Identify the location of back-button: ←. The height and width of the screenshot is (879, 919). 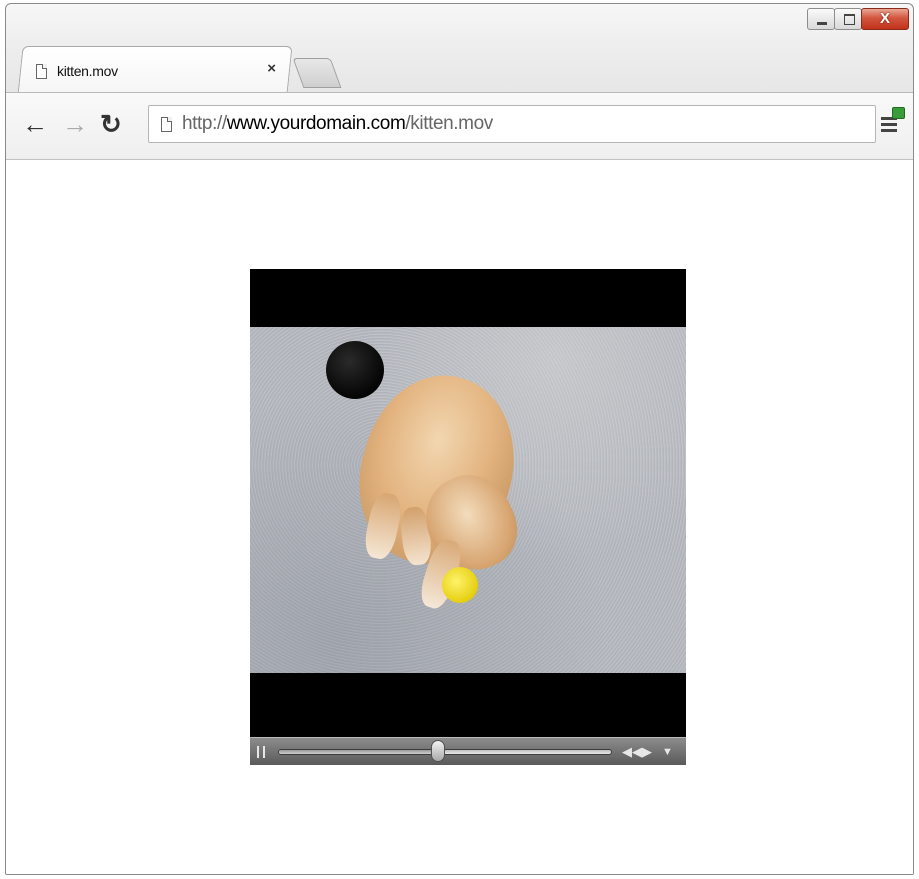
(35, 124).